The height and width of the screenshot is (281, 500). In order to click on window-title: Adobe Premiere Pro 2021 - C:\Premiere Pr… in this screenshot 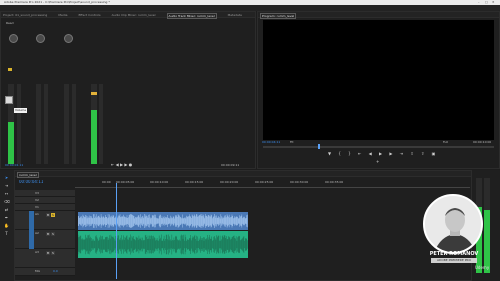, I will do `click(57, 2)`.